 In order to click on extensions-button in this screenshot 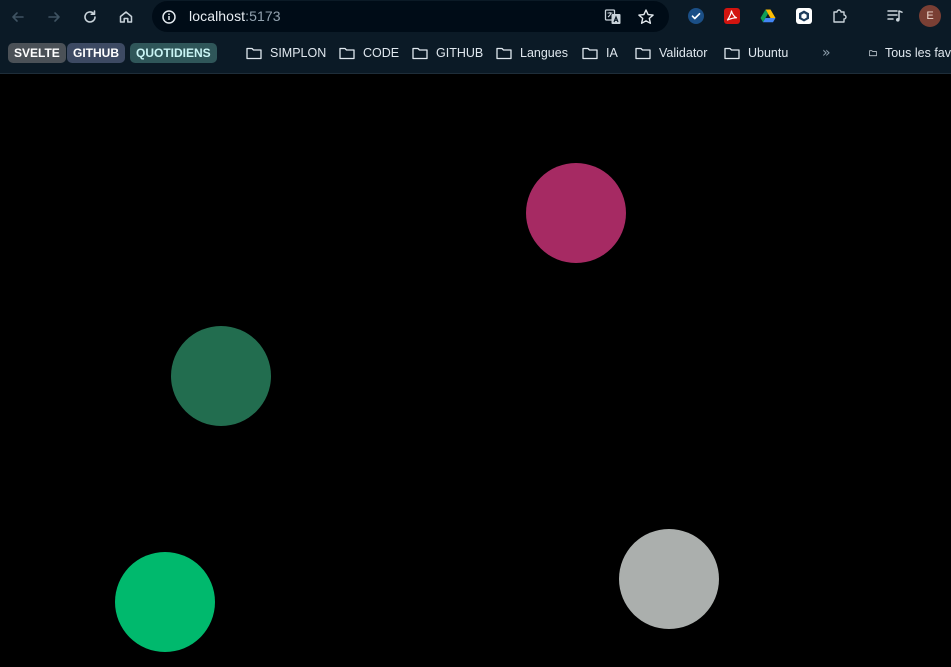, I will do `click(840, 16)`.